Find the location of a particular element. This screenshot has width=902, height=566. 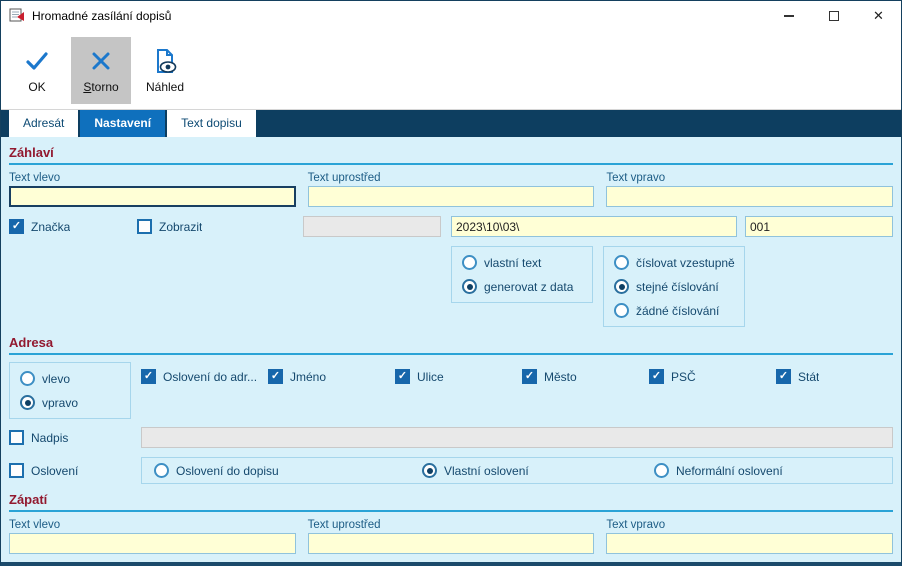

mesto-checkbox: Město is located at coordinates (585, 376).